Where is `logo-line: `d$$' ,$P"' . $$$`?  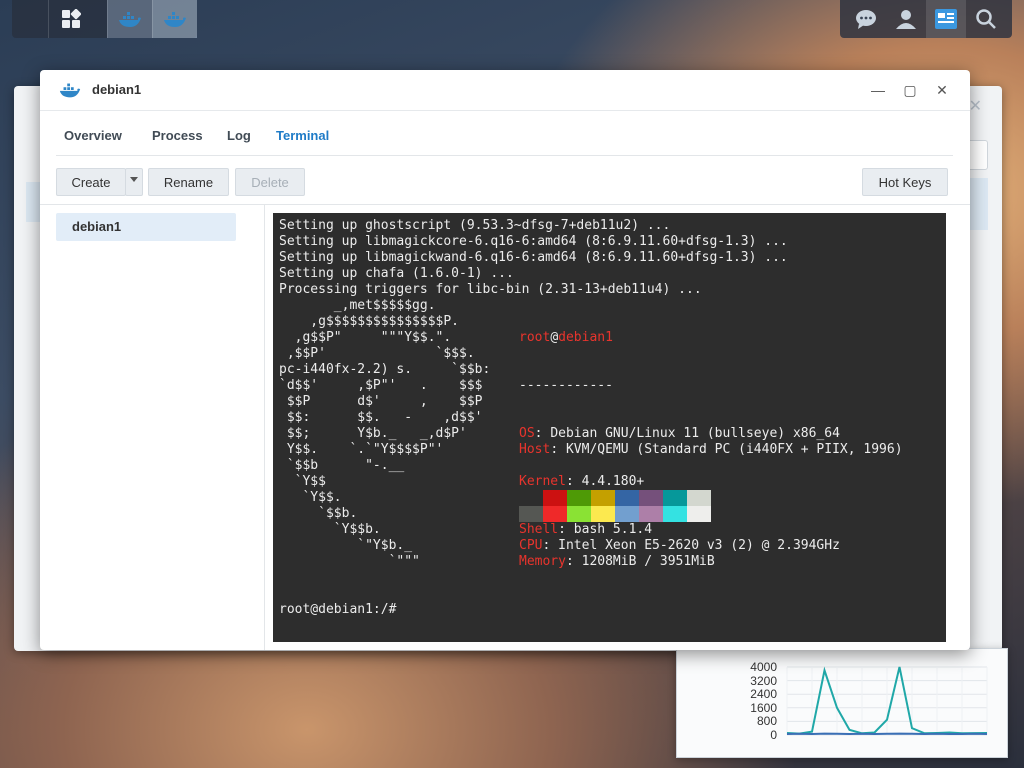 logo-line: `d$$' ,$P"' . $$$ is located at coordinates (381, 385).